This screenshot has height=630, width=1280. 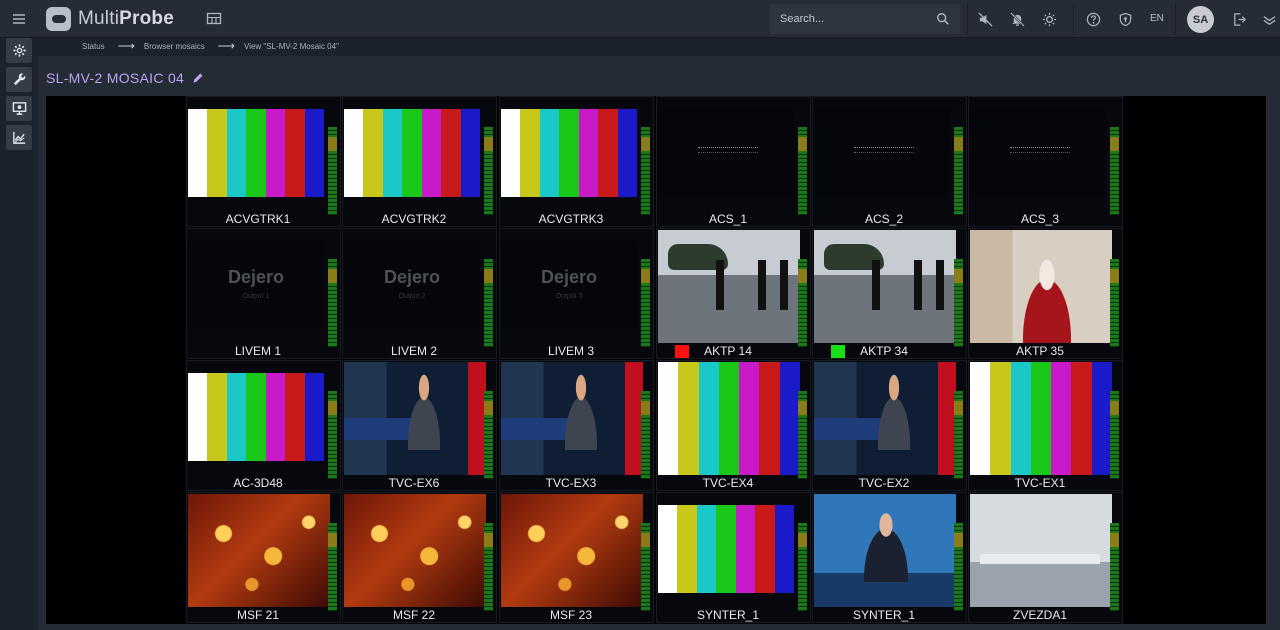 I want to click on mute-sound-icon, so click(x=985, y=19).